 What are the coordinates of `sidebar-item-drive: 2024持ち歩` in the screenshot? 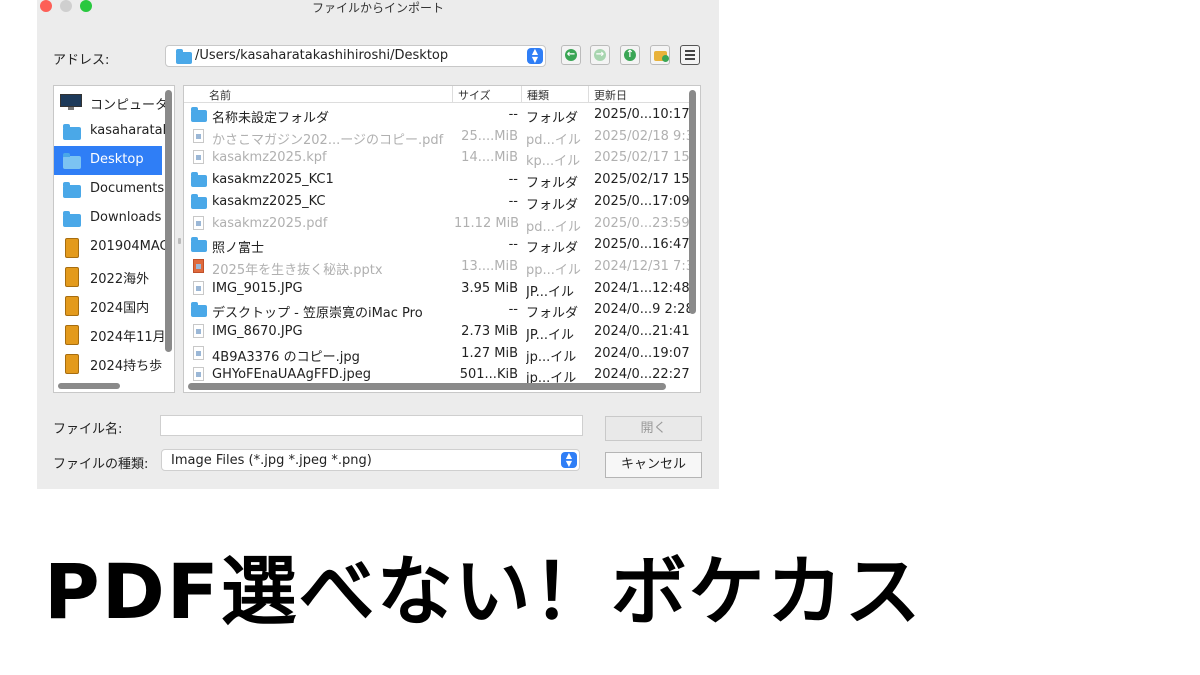 It's located at (108, 363).